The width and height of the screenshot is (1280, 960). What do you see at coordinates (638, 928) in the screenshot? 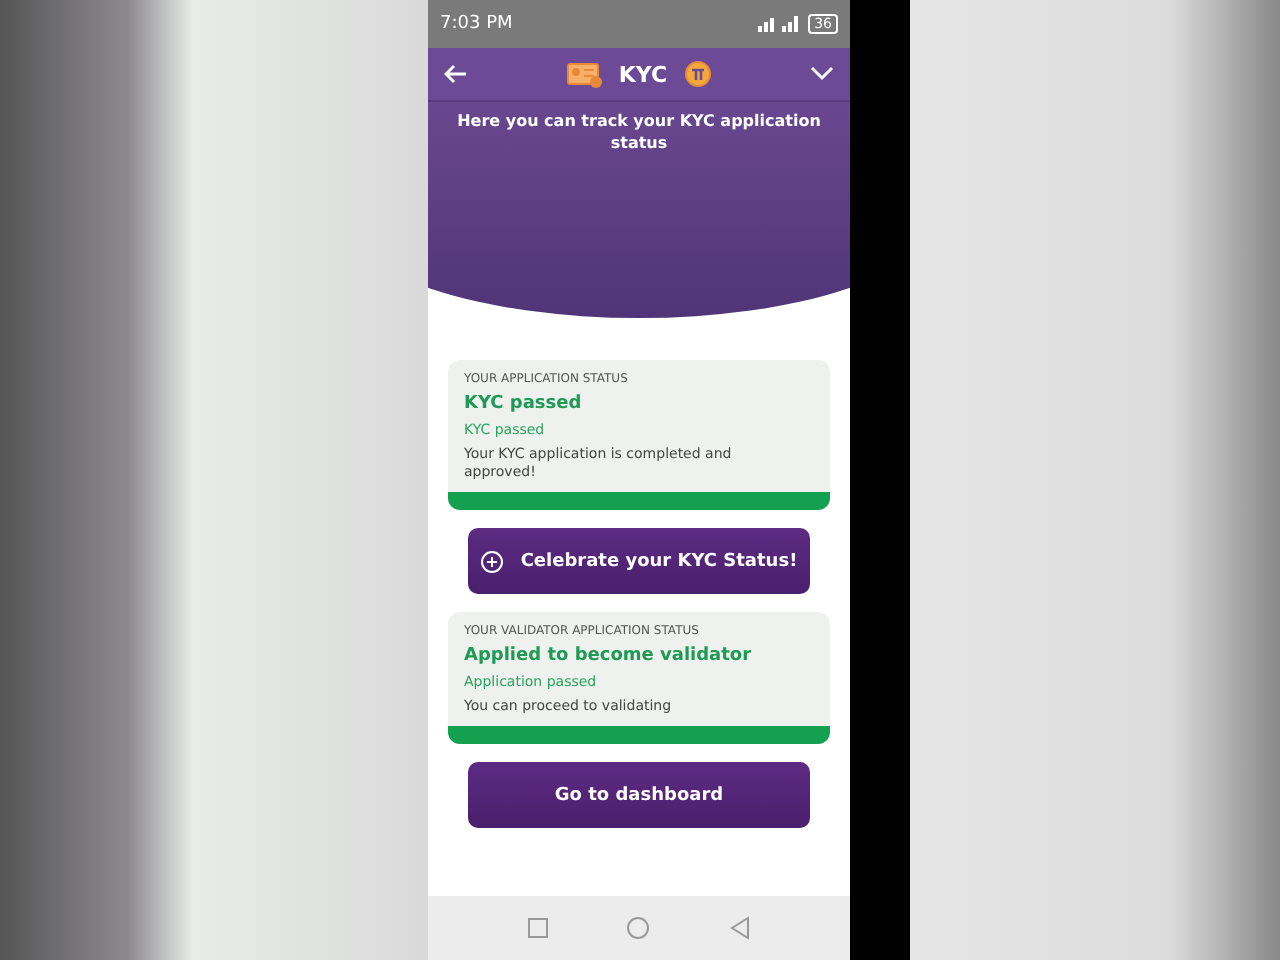
I see `circle-icon` at bounding box center [638, 928].